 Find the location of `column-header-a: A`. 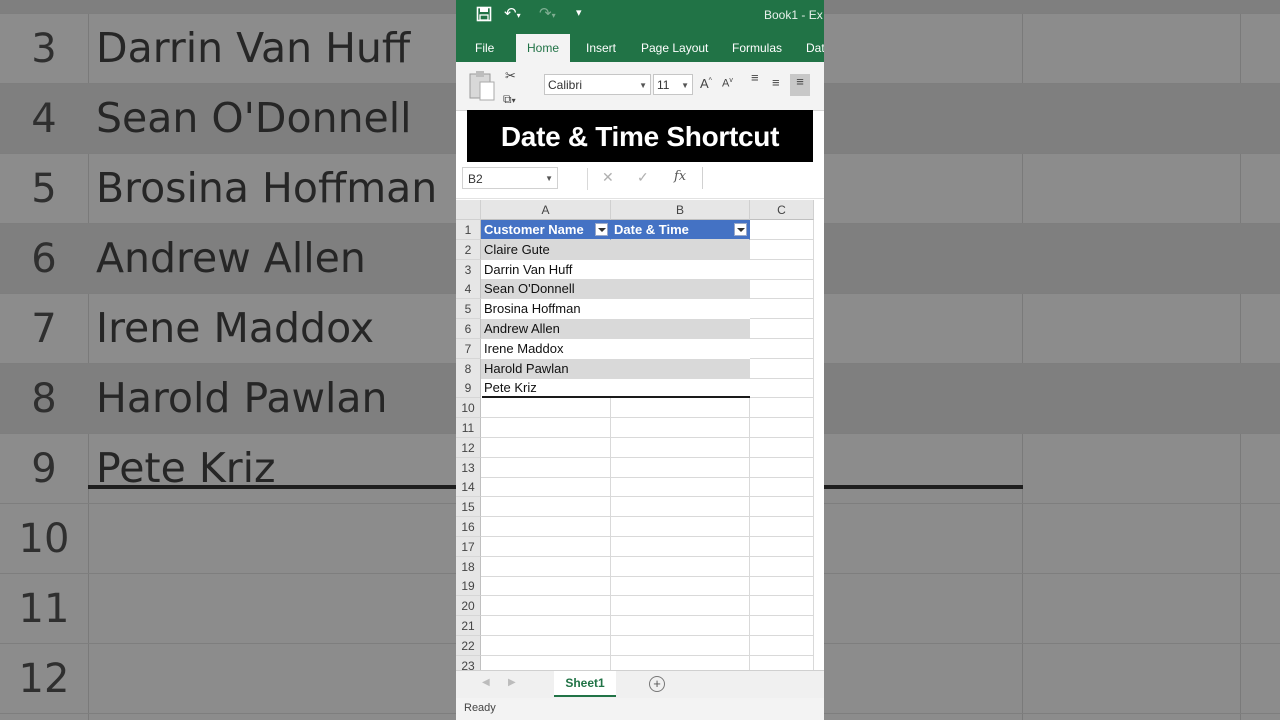

column-header-a: A is located at coordinates (546, 210).